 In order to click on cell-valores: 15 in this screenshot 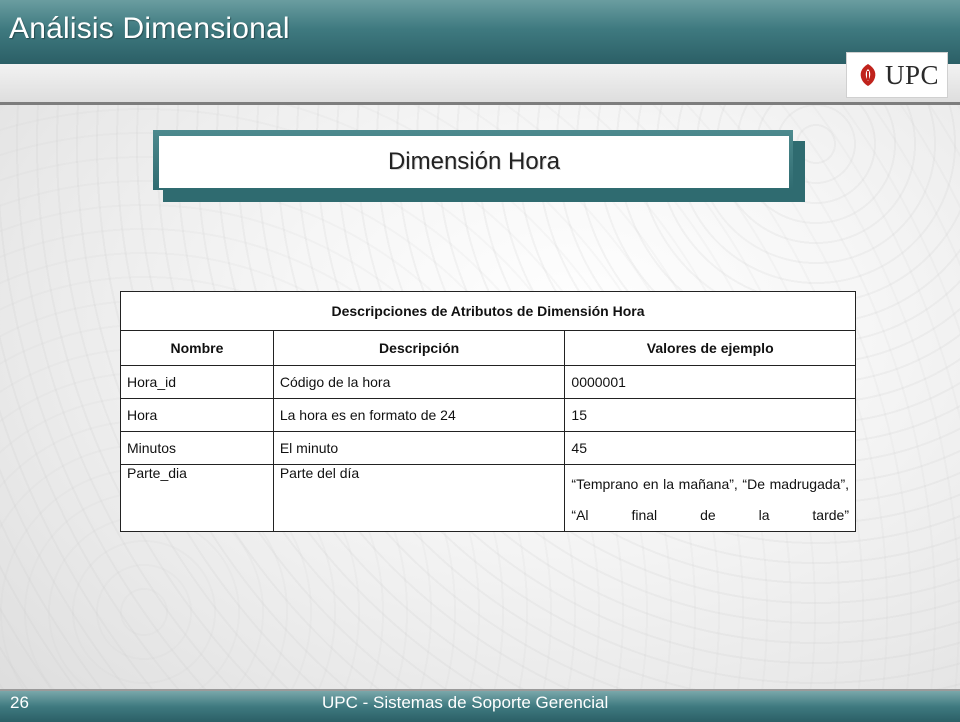, I will do `click(710, 415)`.